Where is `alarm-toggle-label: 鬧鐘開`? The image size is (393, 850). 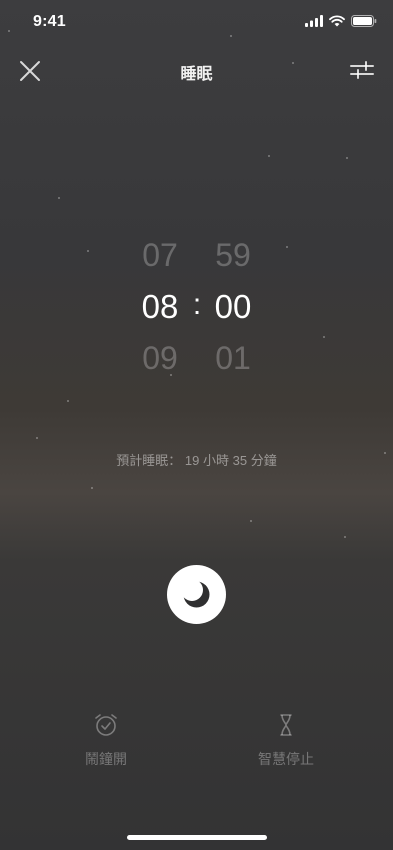 alarm-toggle-label: 鬧鐘開 is located at coordinates (106, 759).